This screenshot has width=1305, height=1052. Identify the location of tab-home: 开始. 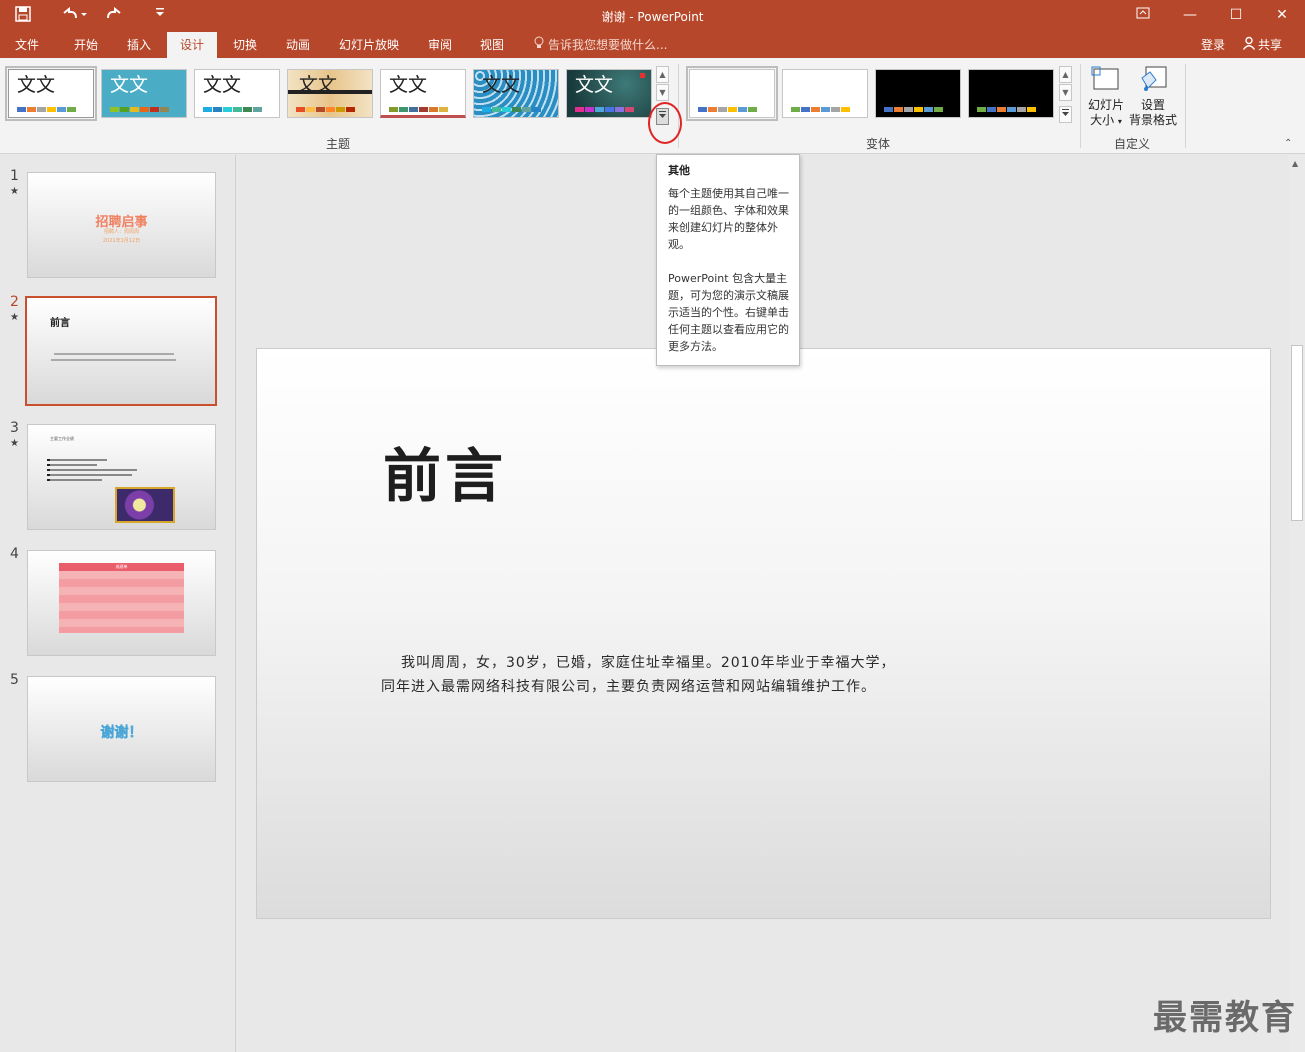
(86, 45).